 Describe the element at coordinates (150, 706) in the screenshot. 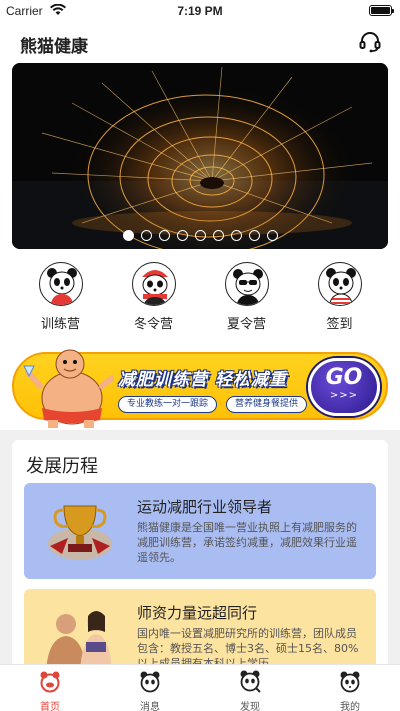

I see `tab-label: 消息` at that location.